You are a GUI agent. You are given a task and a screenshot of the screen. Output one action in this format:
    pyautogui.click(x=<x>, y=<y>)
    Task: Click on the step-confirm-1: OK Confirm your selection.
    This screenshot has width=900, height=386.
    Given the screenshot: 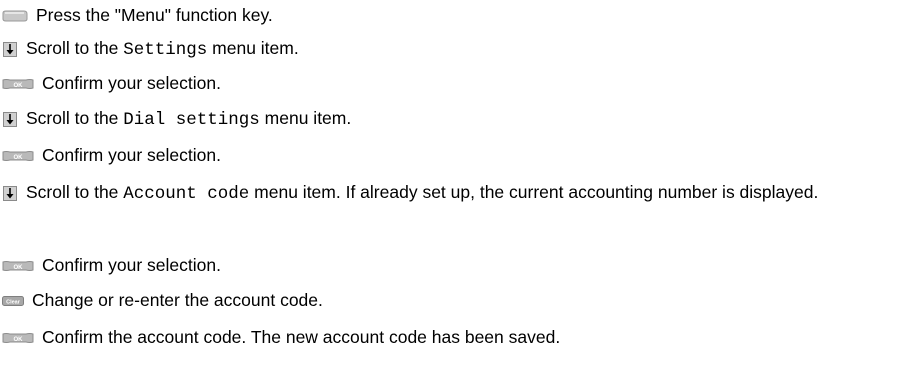 What is the action you would take?
    pyautogui.click(x=110, y=83)
    